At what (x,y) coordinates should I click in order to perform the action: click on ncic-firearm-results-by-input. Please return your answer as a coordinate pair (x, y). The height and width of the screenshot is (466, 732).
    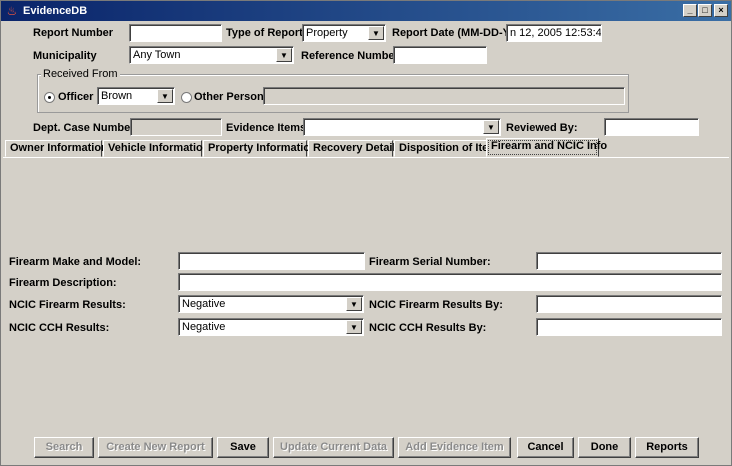
    Looking at the image, I should click on (629, 304).